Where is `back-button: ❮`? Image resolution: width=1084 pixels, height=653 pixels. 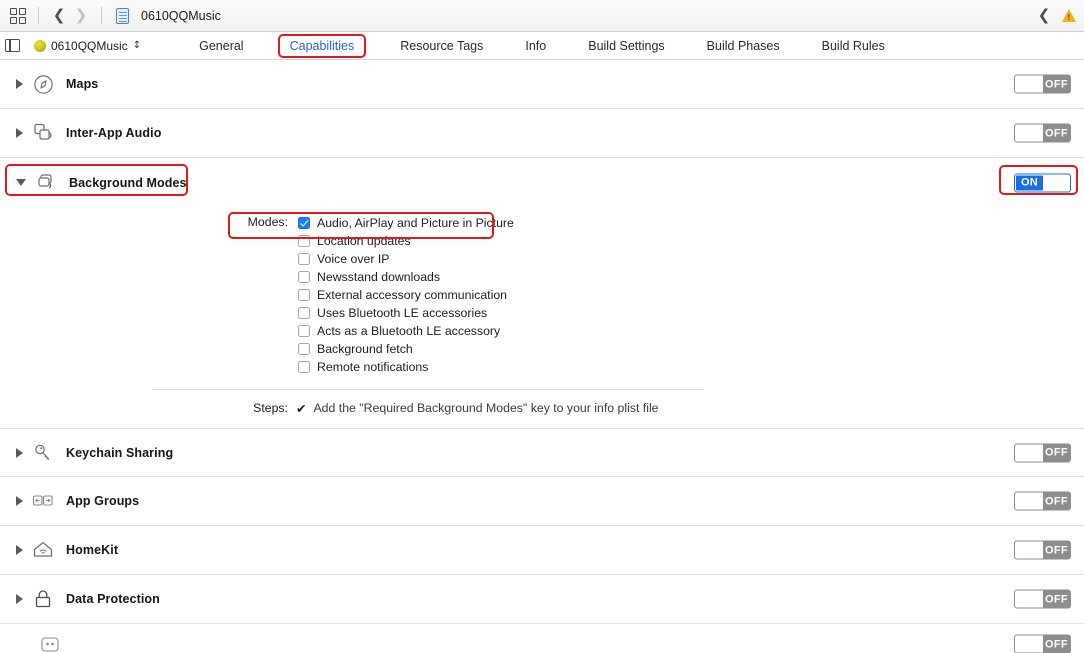 back-button: ❮ is located at coordinates (59, 16).